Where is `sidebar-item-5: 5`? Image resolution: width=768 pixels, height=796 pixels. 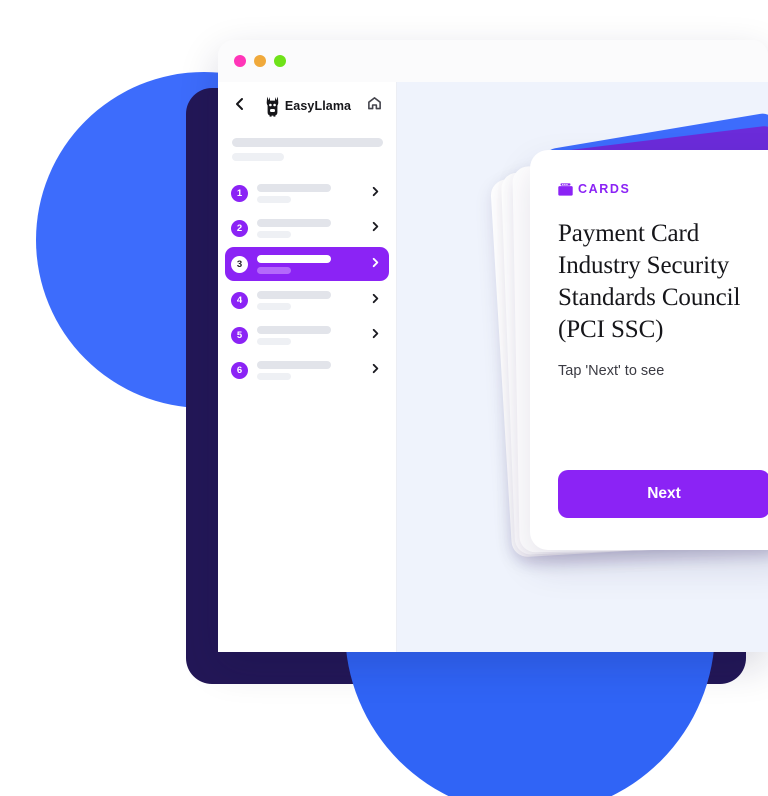 sidebar-item-5: 5 is located at coordinates (307, 335).